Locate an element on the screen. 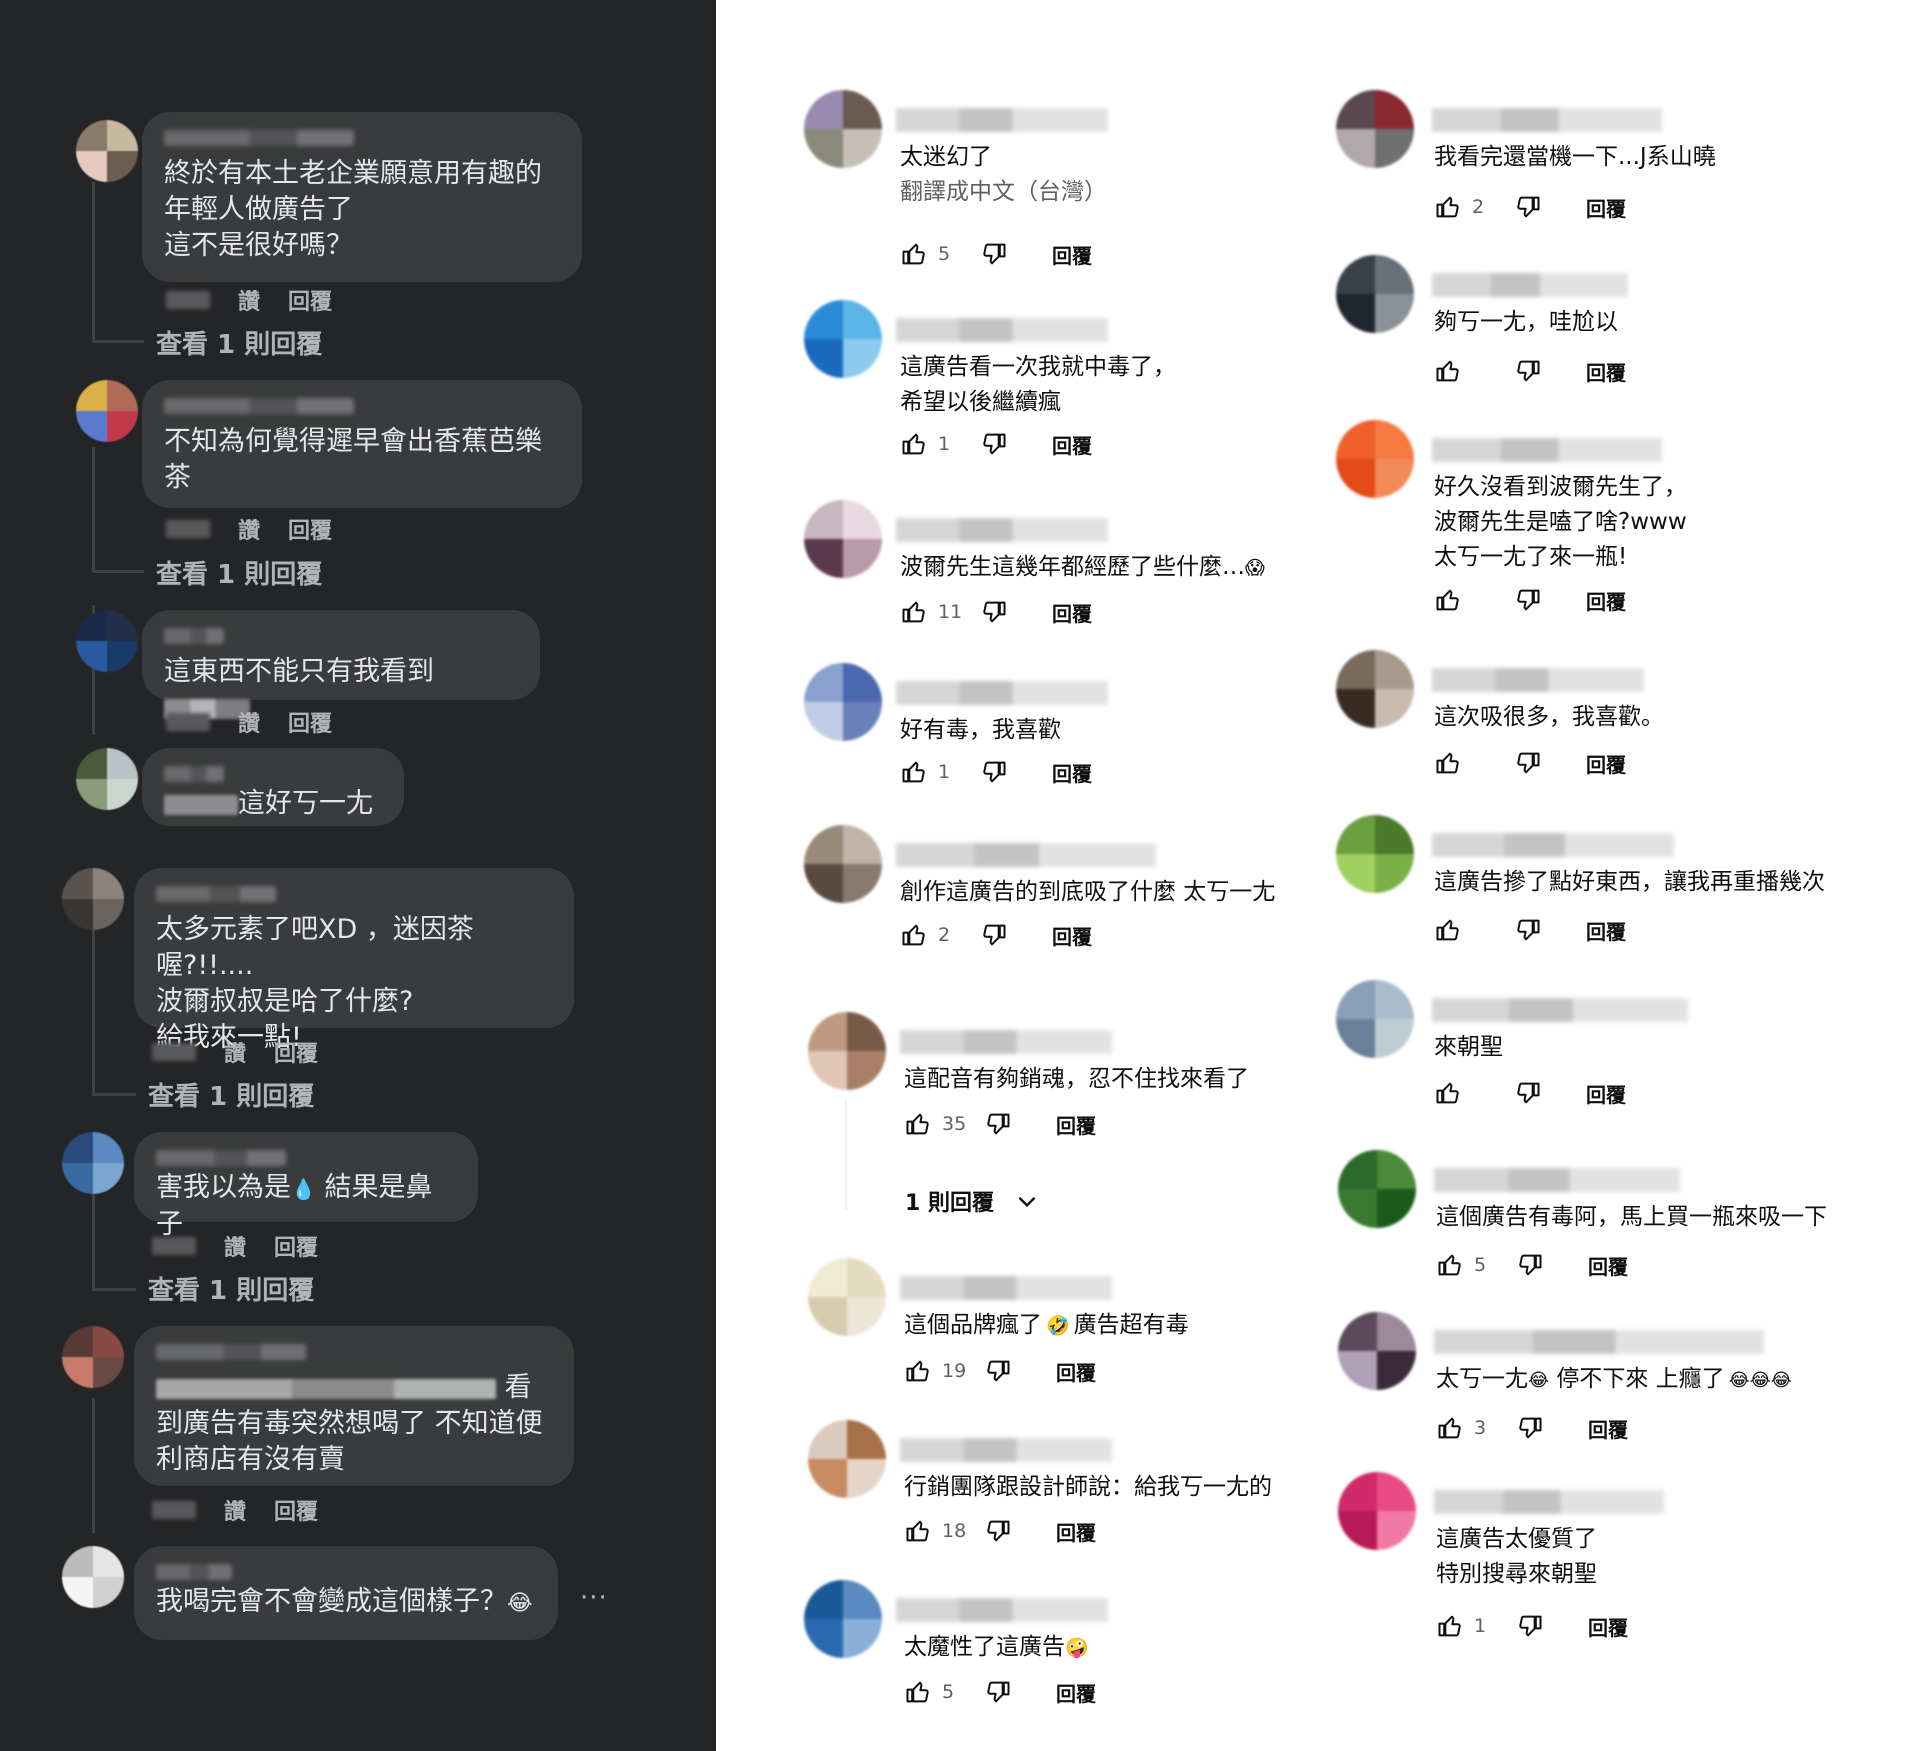 This screenshot has width=1920, height=1751. translate-link: 翻譯成中文（台灣） is located at coordinates (1003, 192).